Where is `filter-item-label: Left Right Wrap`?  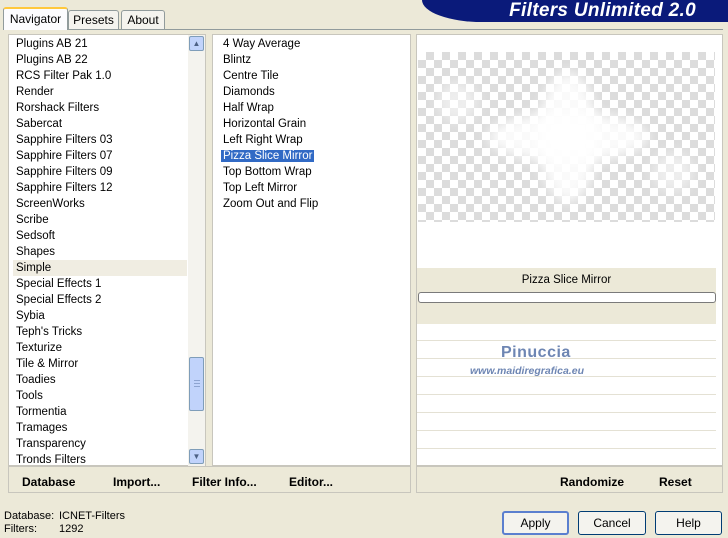
filter-item-label: Left Right Wrap is located at coordinates (263, 140).